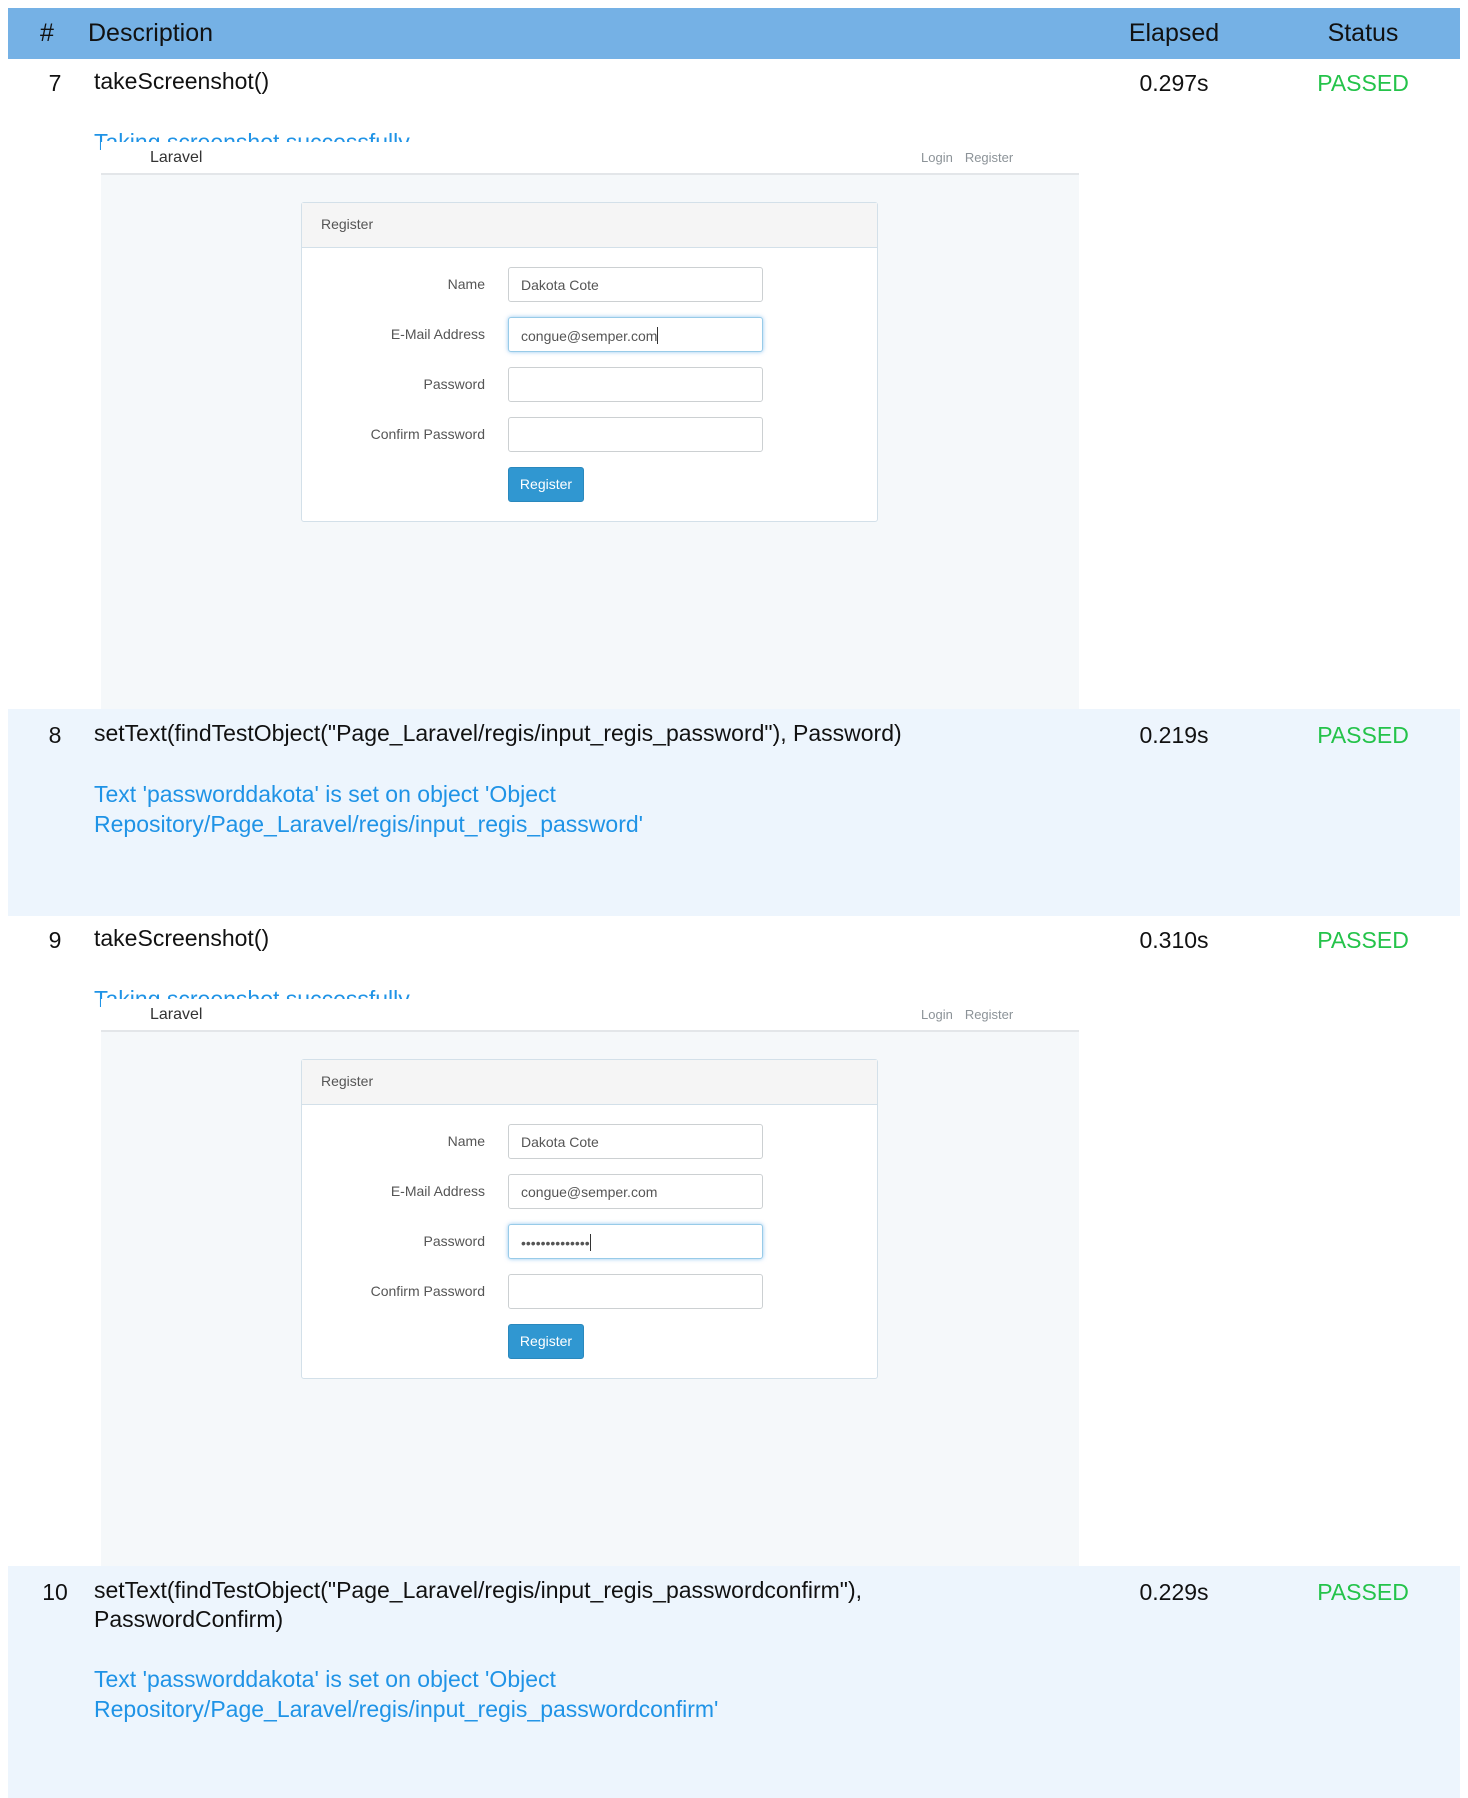  What do you see at coordinates (151, 33) in the screenshot?
I see `header-description: Description` at bounding box center [151, 33].